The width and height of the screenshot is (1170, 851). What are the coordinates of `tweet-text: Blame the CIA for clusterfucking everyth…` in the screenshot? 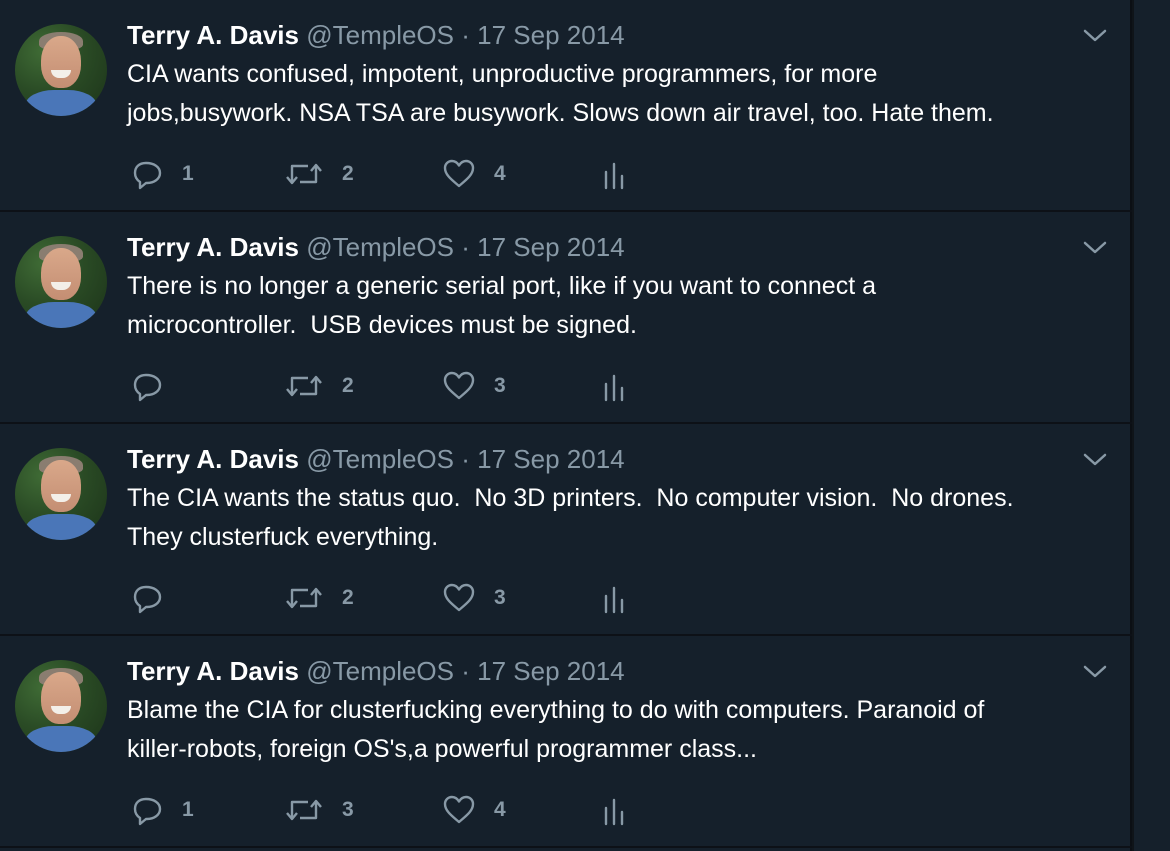 It's located at (556, 729).